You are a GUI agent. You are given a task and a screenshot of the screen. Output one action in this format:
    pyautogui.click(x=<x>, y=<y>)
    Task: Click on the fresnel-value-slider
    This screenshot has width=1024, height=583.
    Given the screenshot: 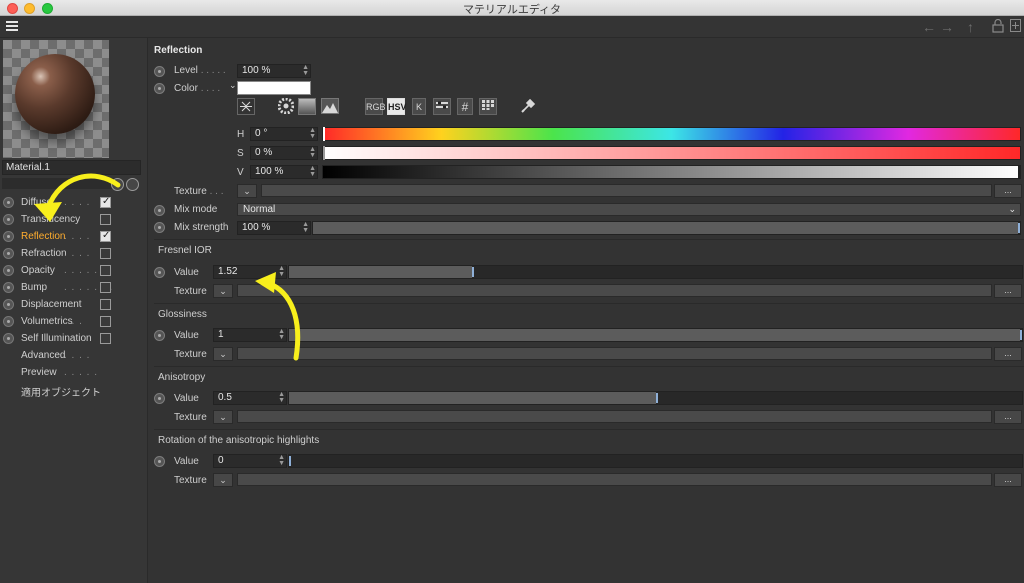 What is the action you would take?
    pyautogui.click(x=655, y=272)
    